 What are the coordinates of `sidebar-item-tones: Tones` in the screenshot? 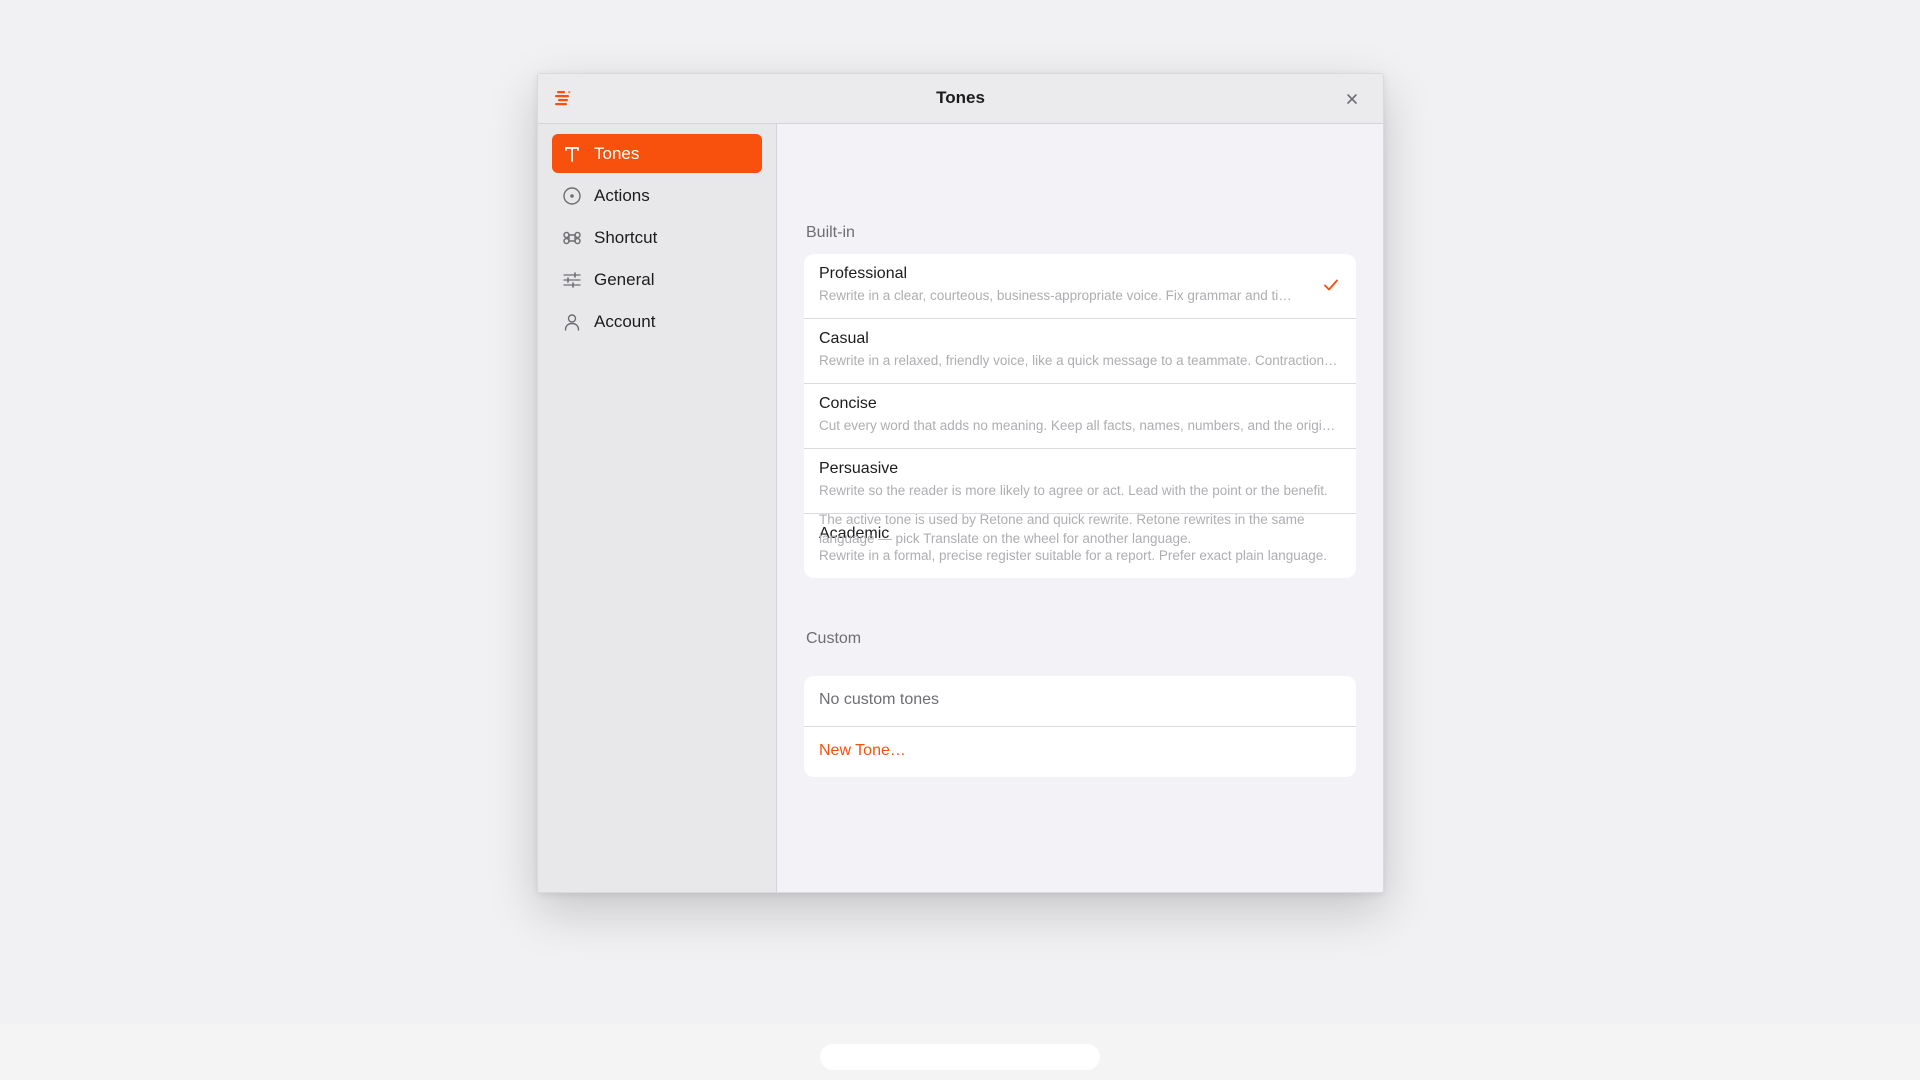 It's located at (657, 153).